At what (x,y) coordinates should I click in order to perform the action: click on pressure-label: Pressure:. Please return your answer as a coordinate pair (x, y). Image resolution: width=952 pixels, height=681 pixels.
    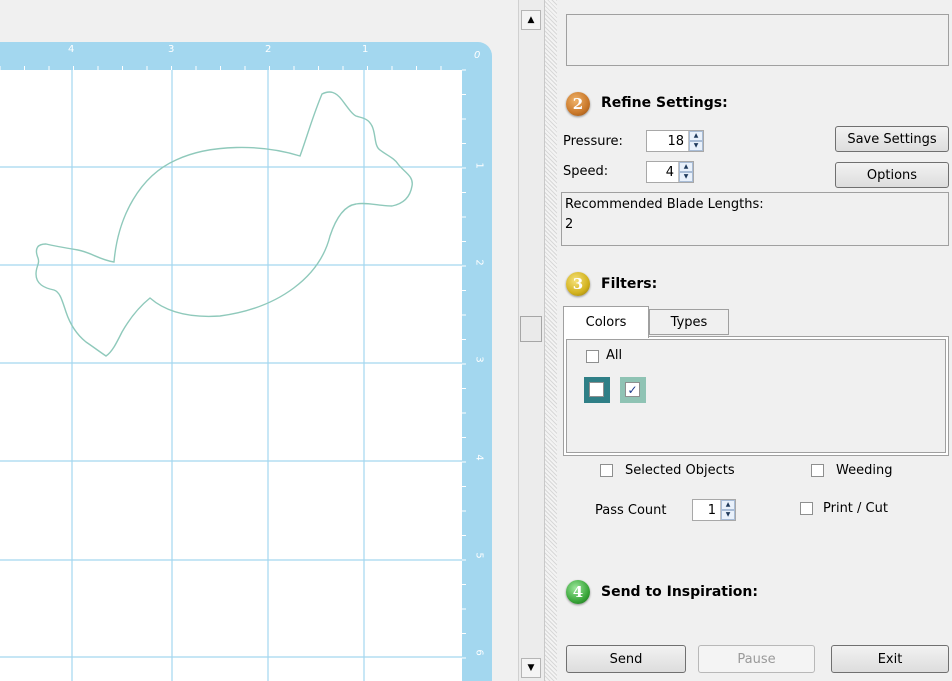
    Looking at the image, I should click on (593, 141).